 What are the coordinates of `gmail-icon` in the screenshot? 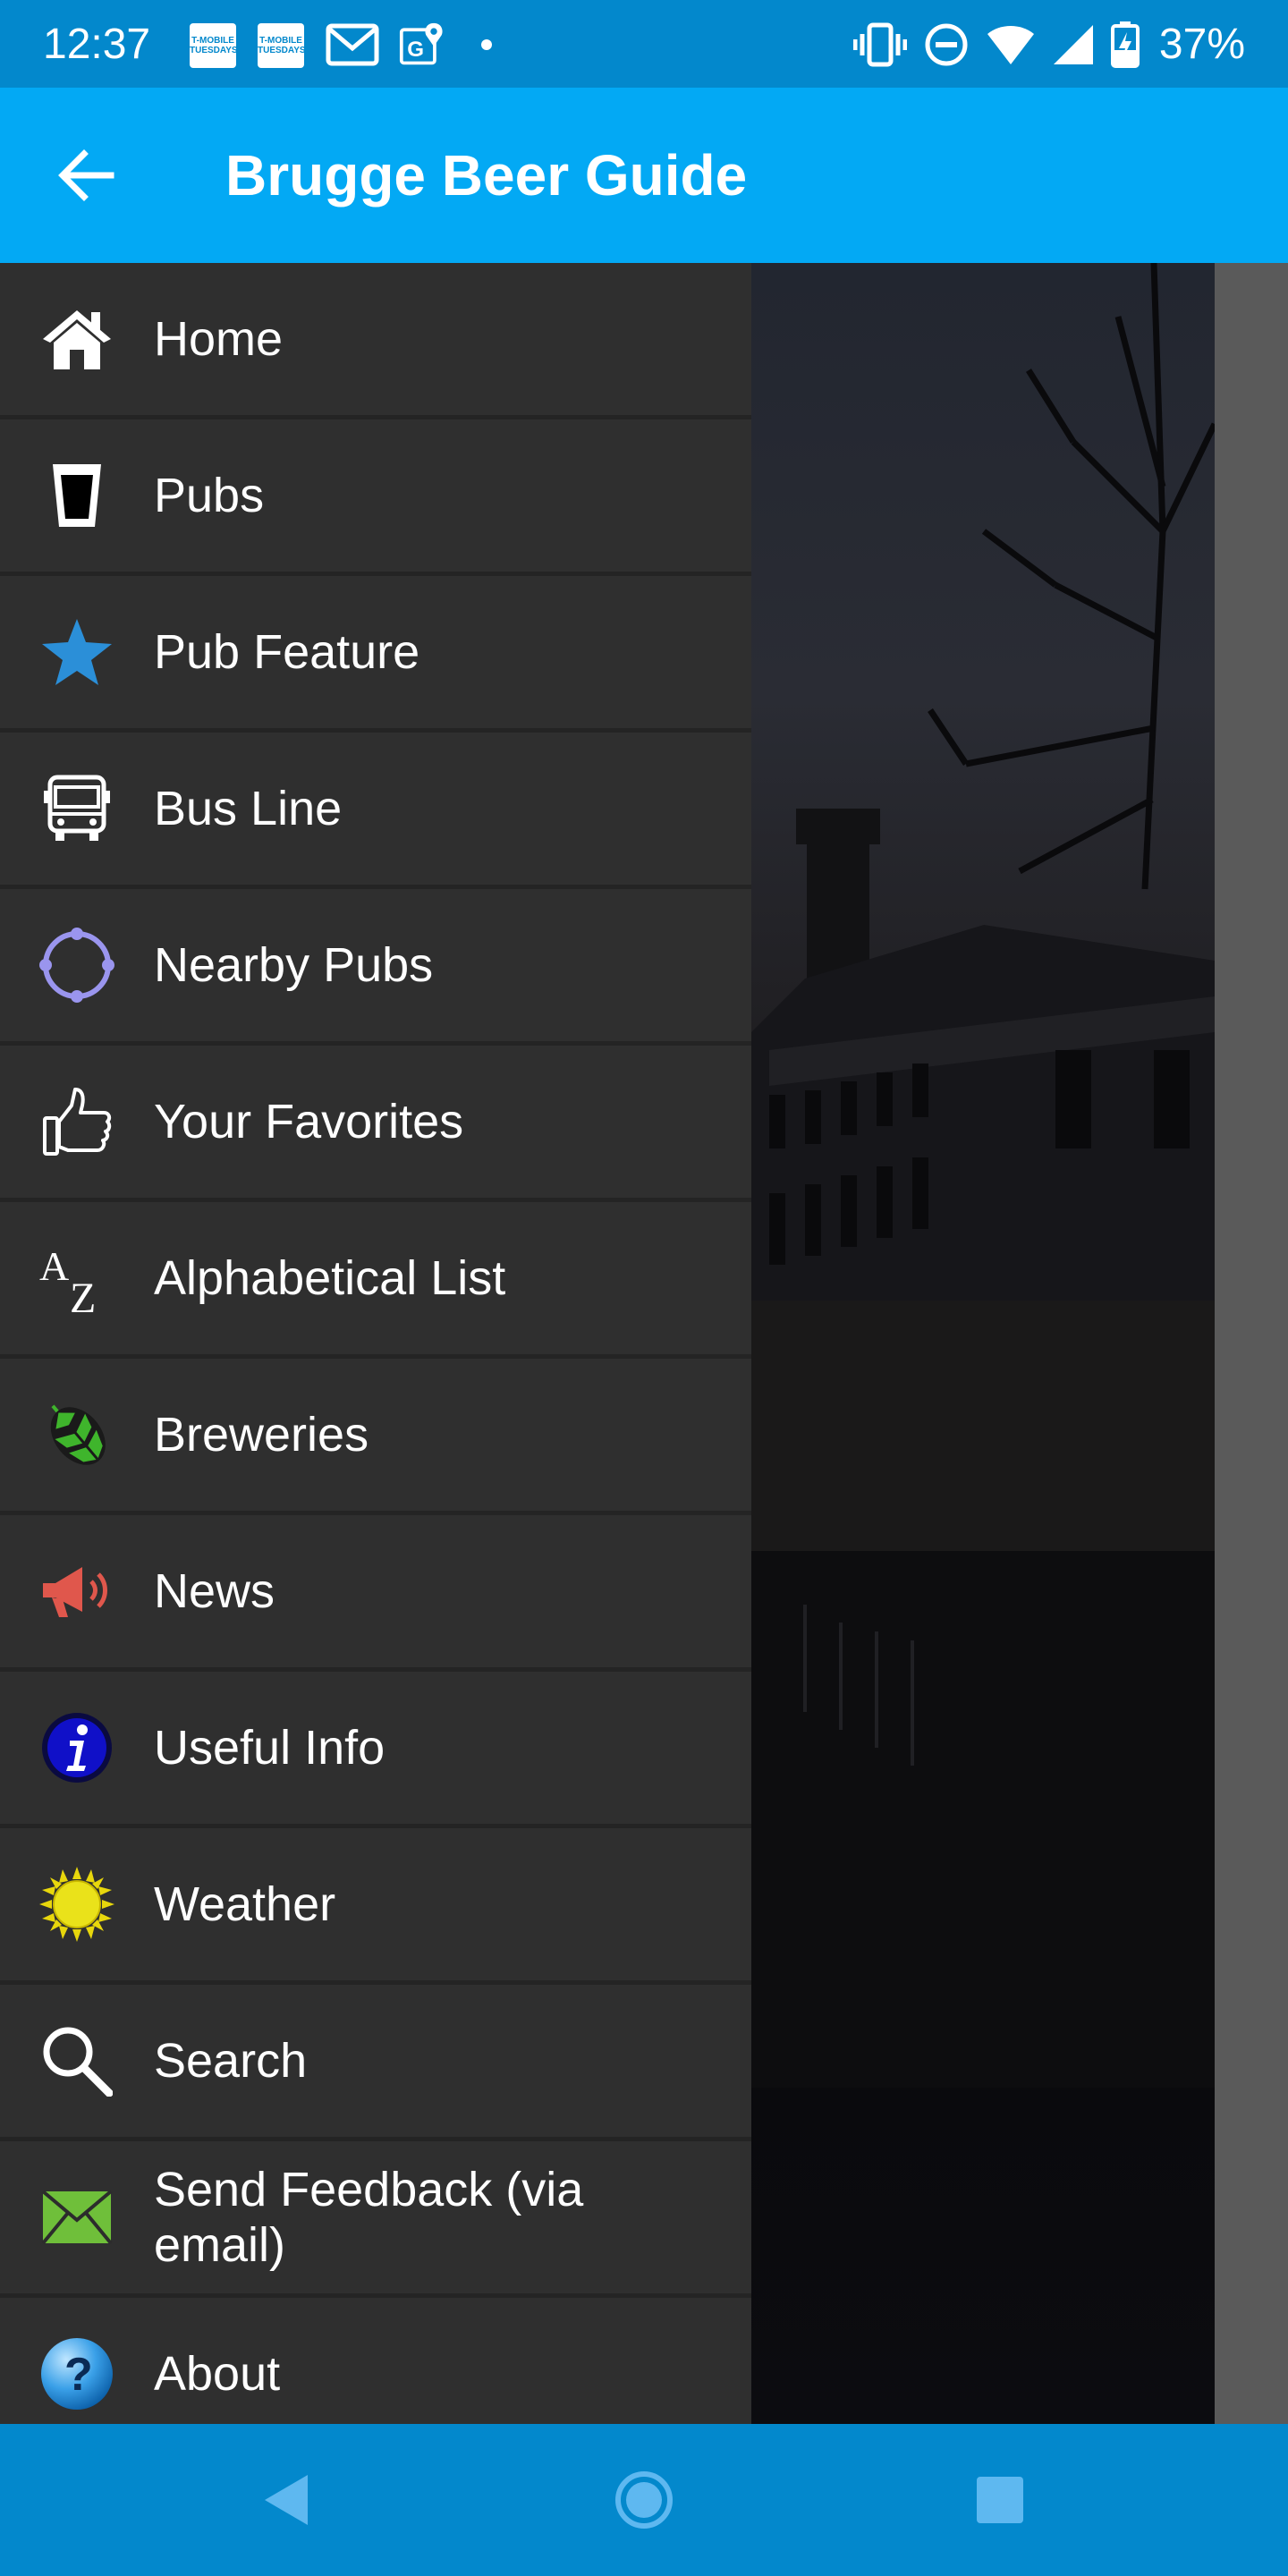 It's located at (352, 44).